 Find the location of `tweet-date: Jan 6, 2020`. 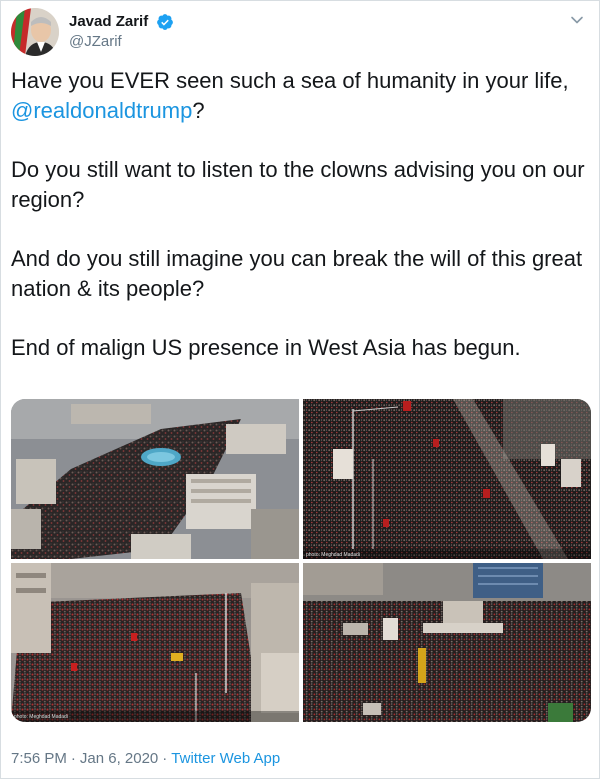

tweet-date: Jan 6, 2020 is located at coordinates (119, 758).